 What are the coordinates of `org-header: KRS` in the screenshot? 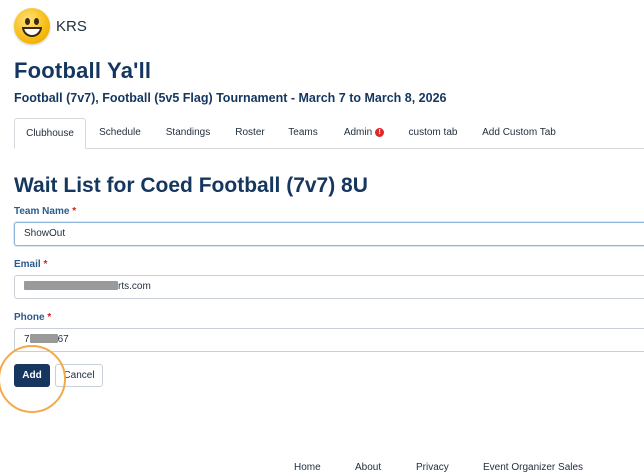 It's located at (50, 26).